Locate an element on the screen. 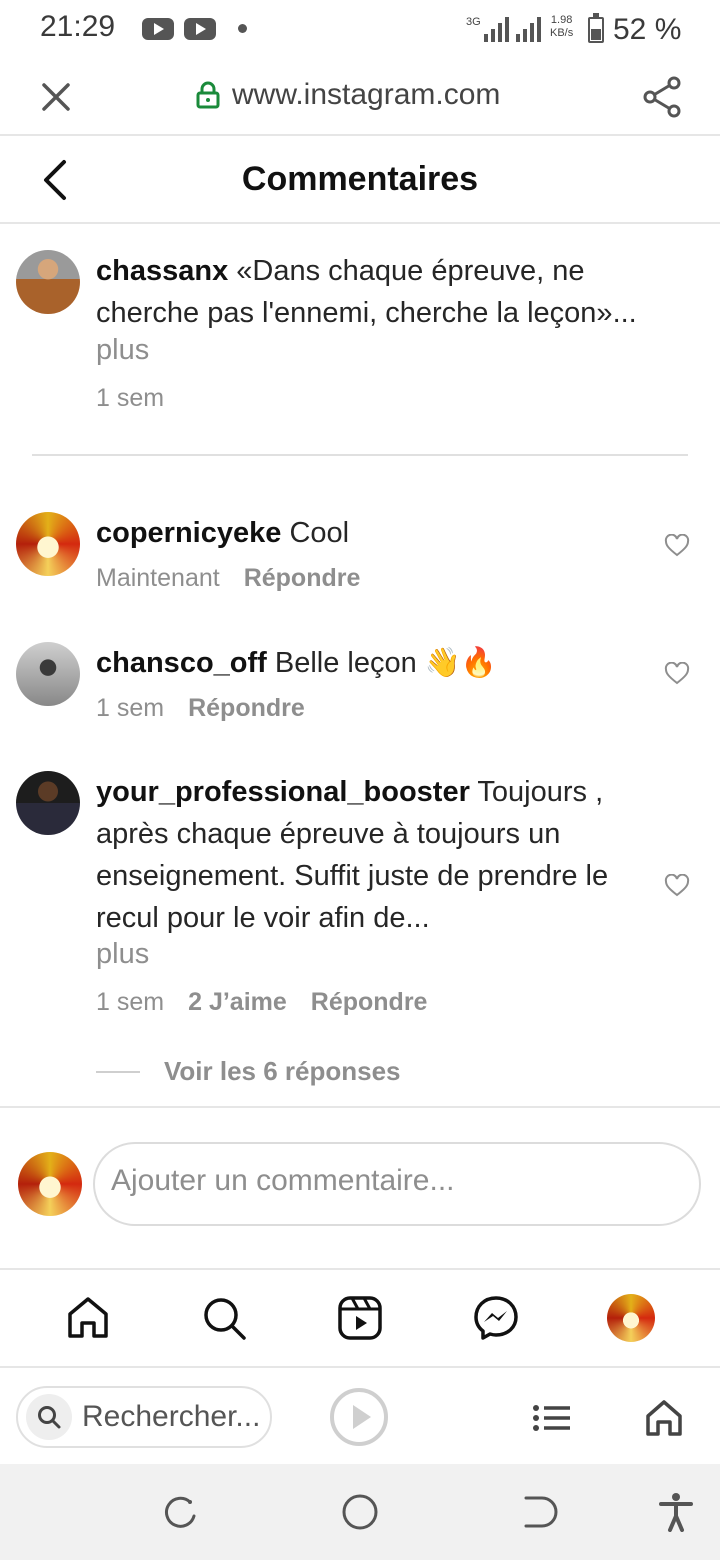 The width and height of the screenshot is (720, 1560). comment-meta: 1 sem Répondre is located at coordinates (200, 708).